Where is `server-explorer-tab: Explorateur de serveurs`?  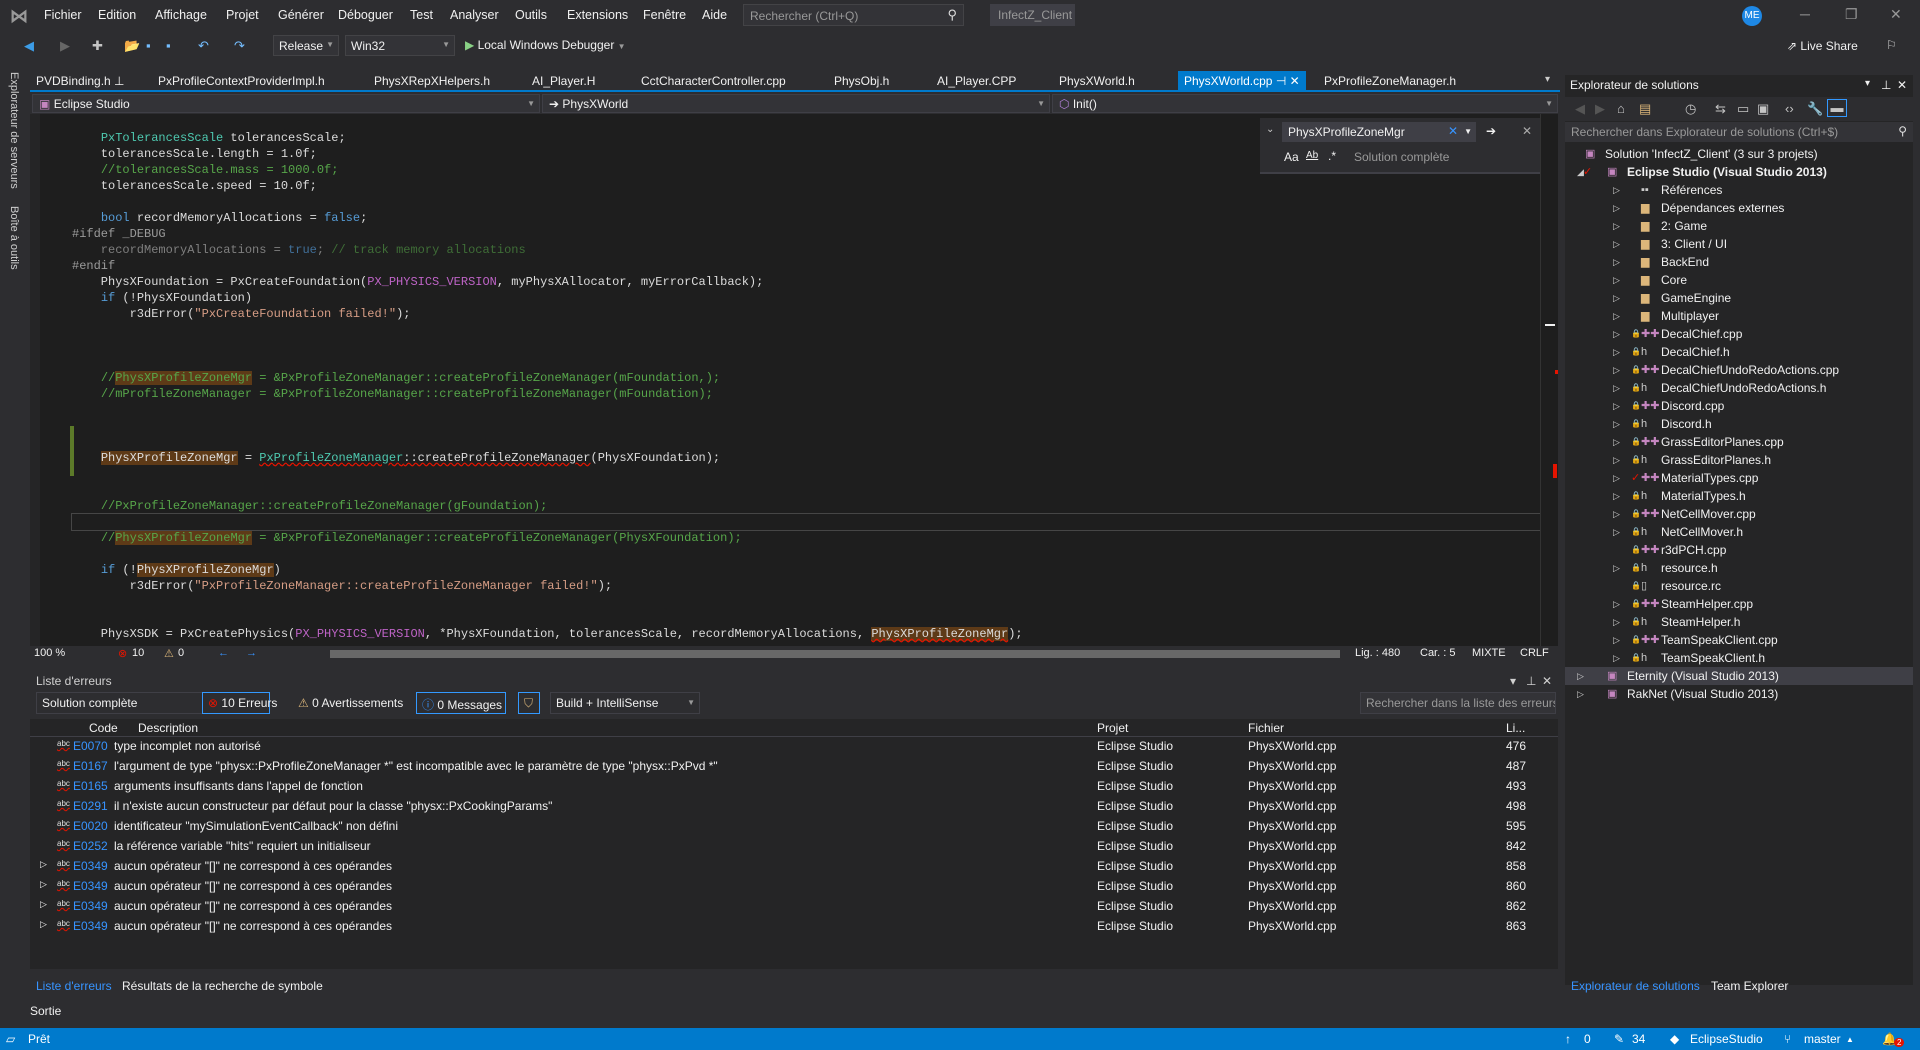 server-explorer-tab: Explorateur de serveurs is located at coordinates (14, 130).